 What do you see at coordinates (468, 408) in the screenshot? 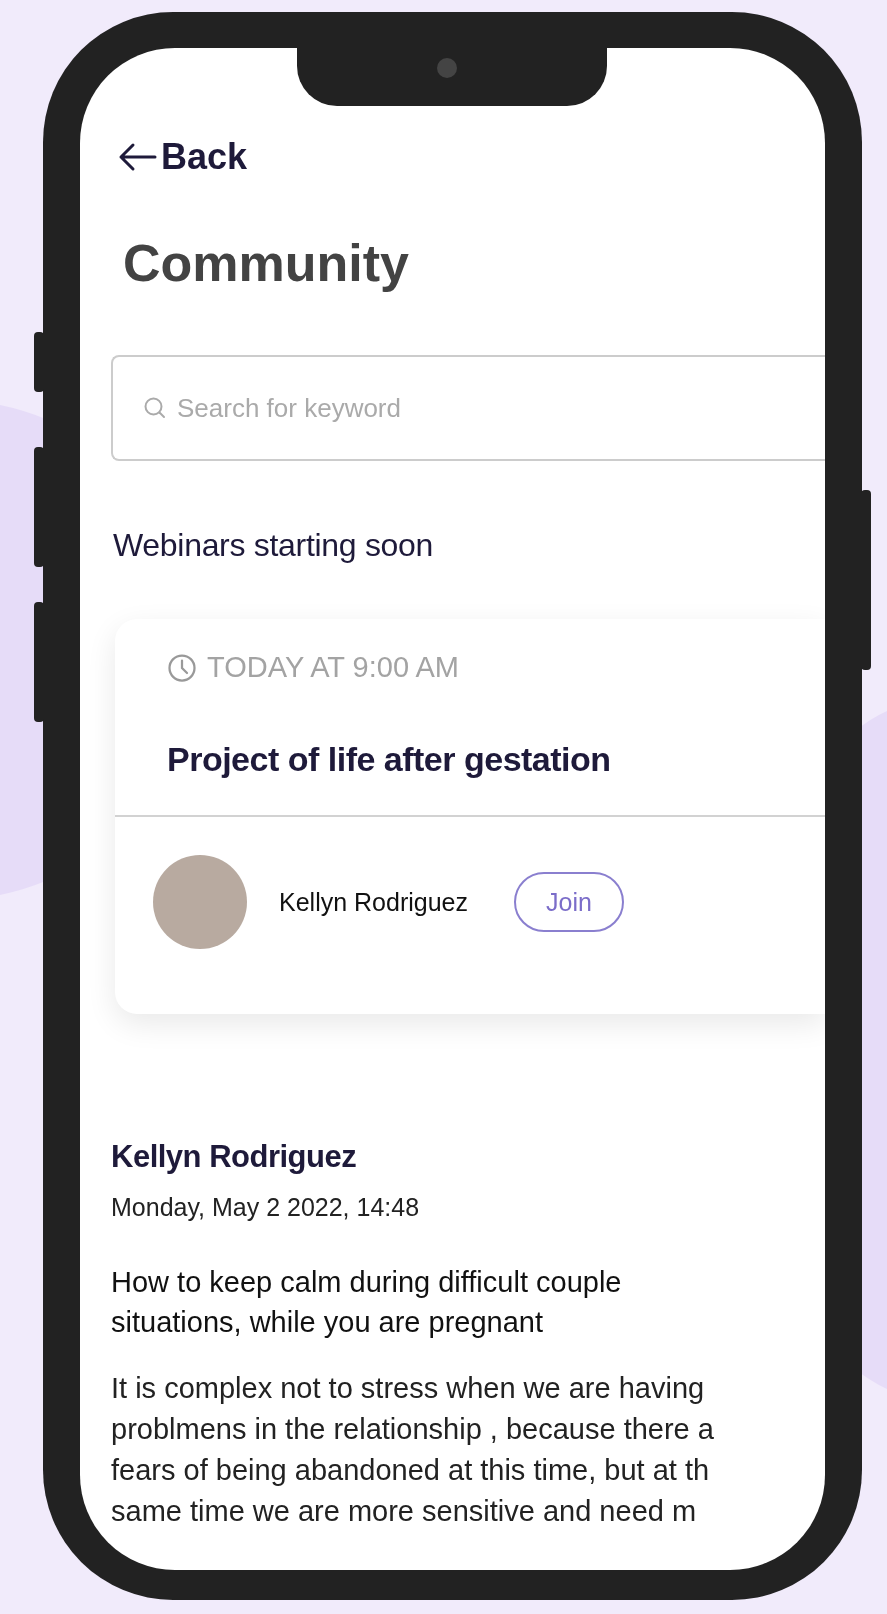
I see `search-field: Search for keyword` at bounding box center [468, 408].